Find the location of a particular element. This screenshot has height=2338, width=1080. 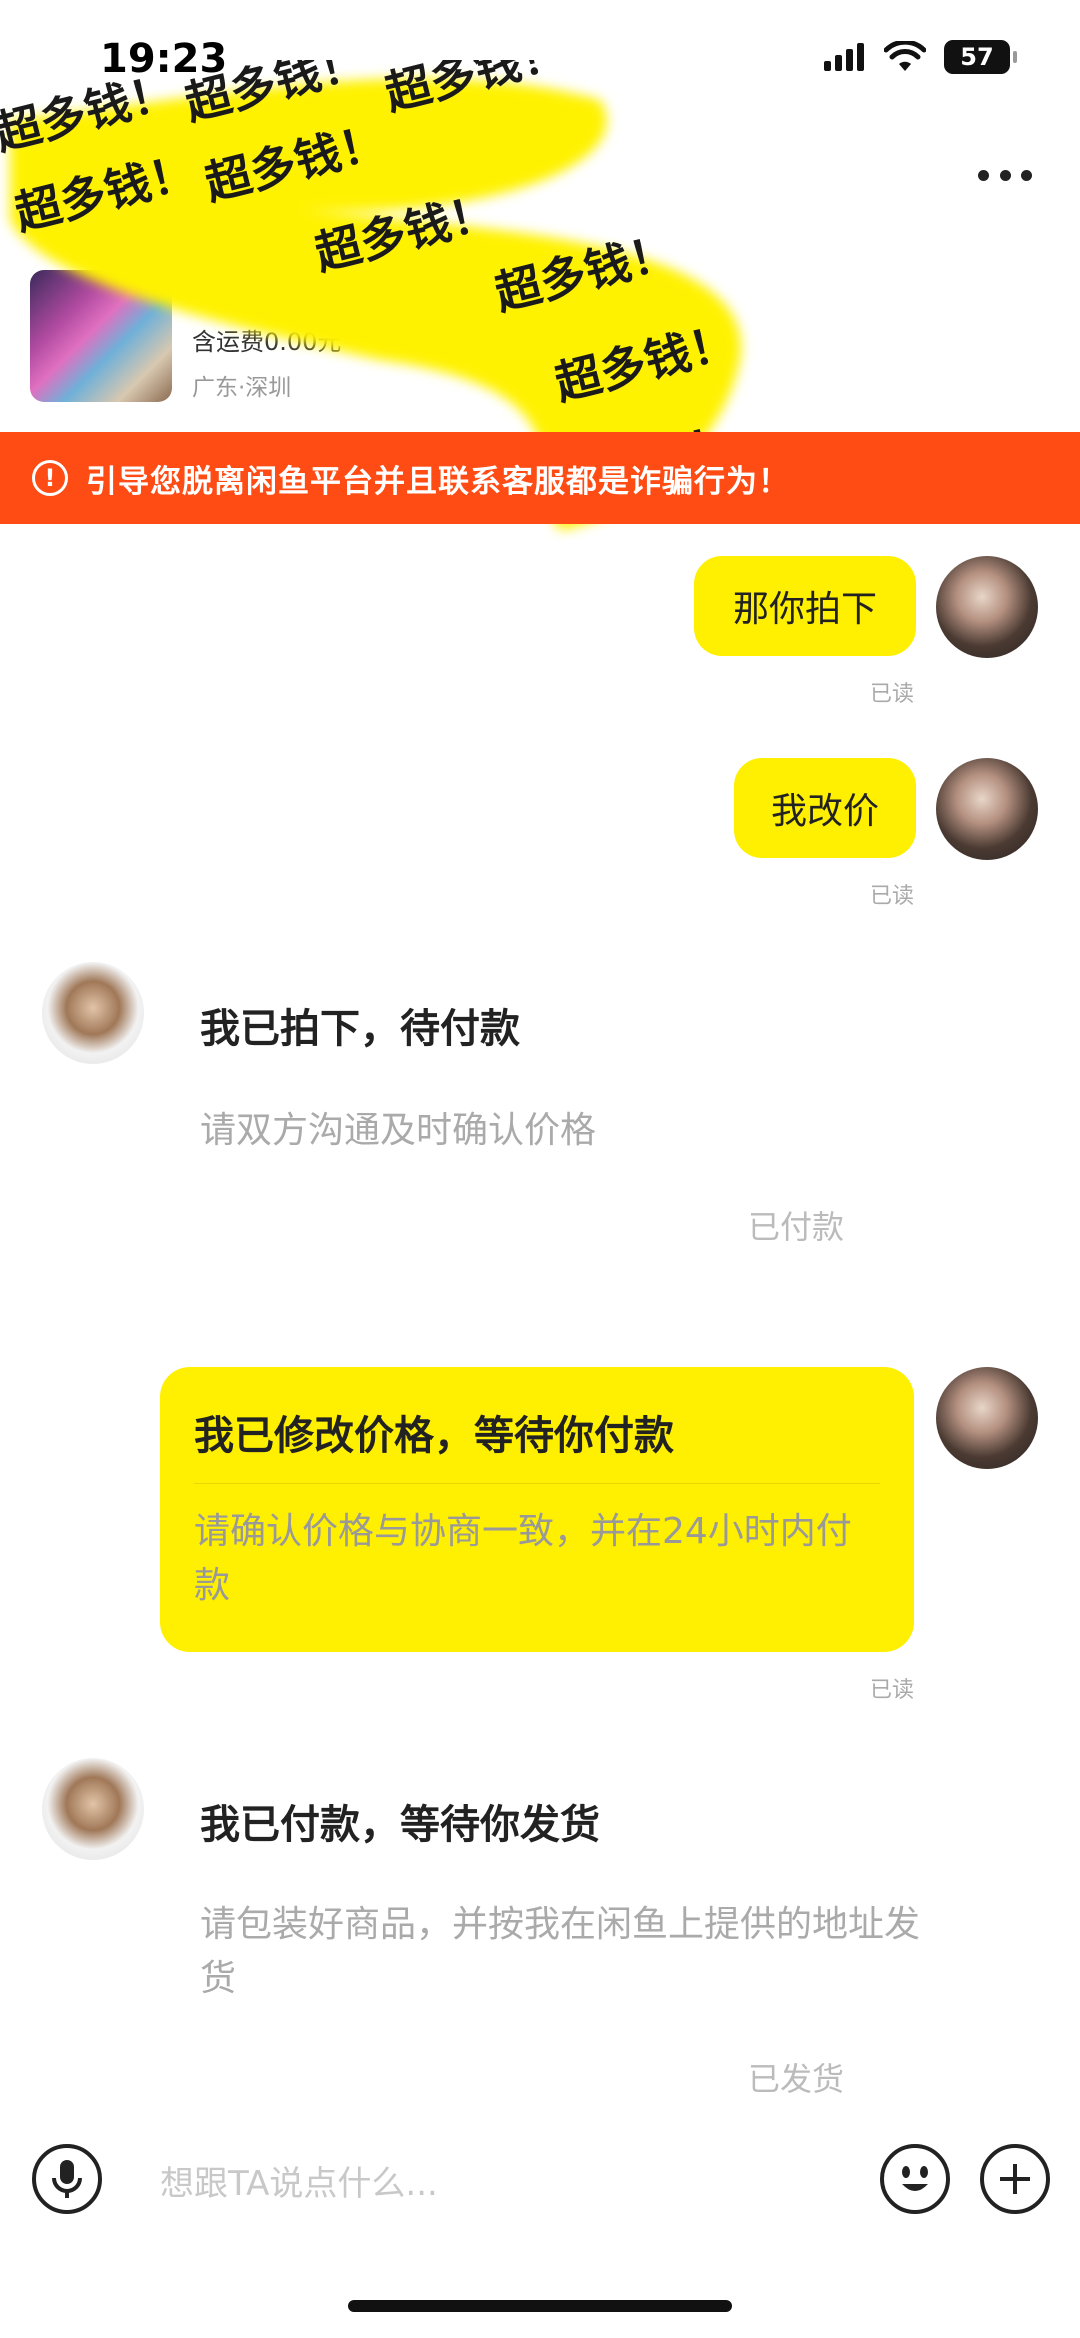

doodle-text: 超多钱！ is located at coordinates (296, 162).